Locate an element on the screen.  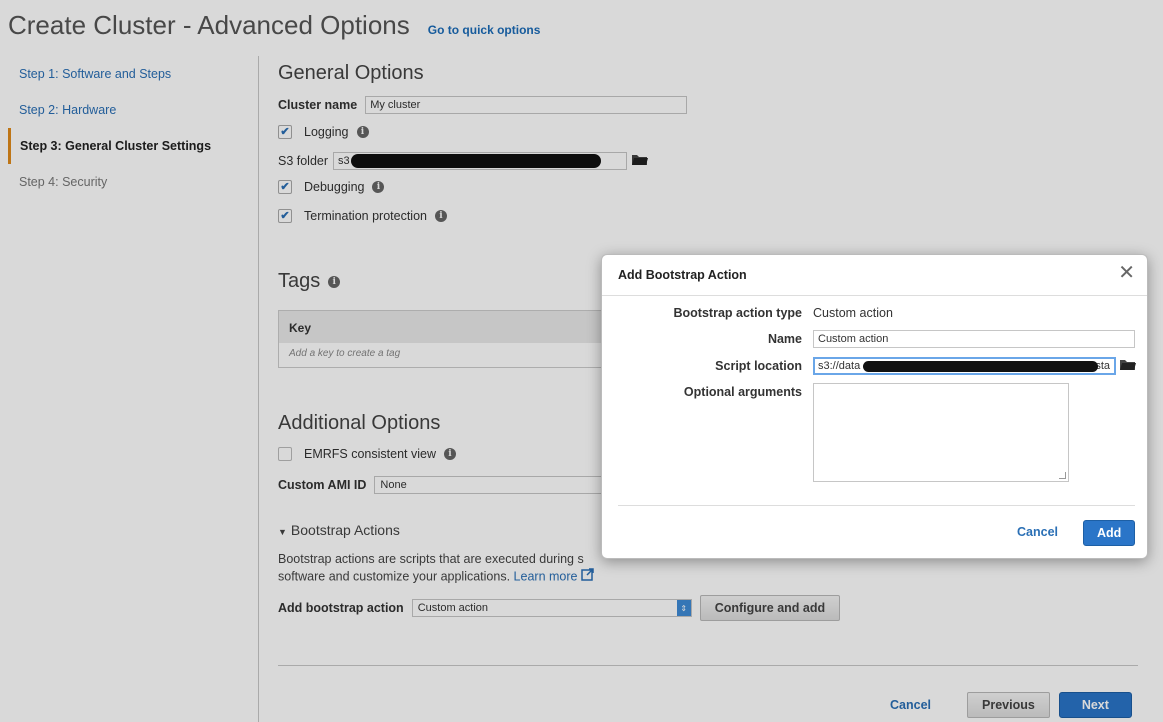
action-type-label: Bootstrap action type is located at coordinates (738, 313).